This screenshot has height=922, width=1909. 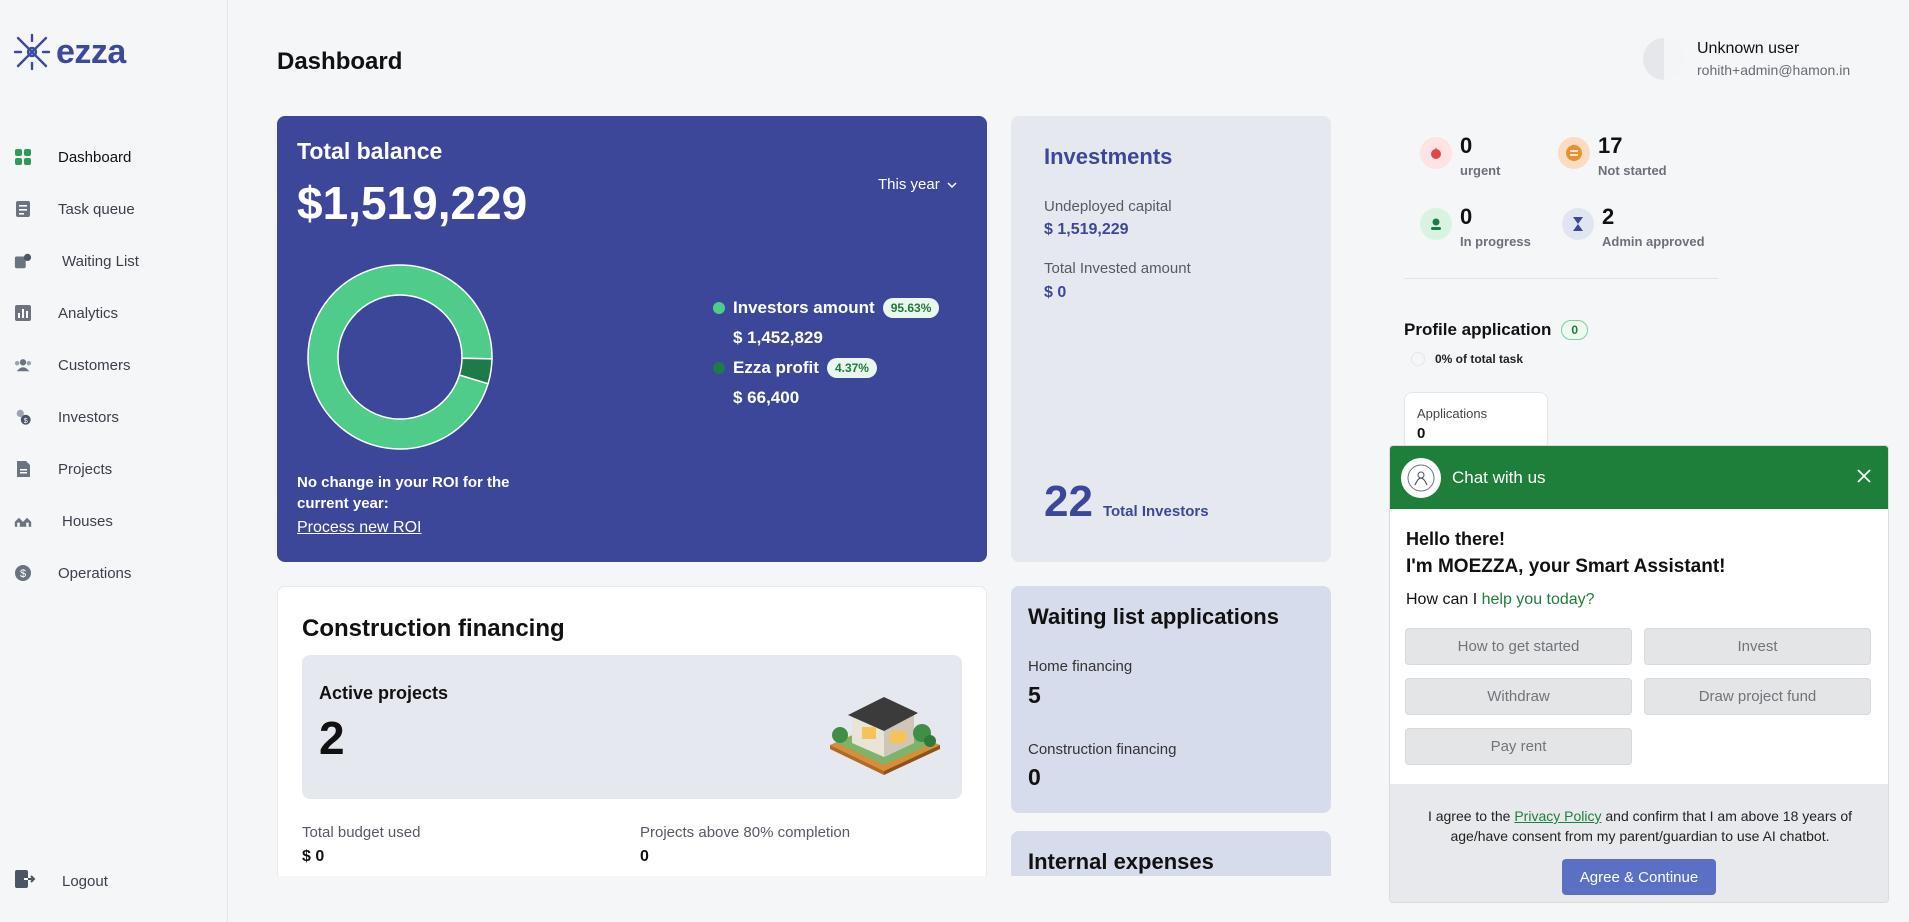 I want to click on chevron-down-icon, so click(x=952, y=185).